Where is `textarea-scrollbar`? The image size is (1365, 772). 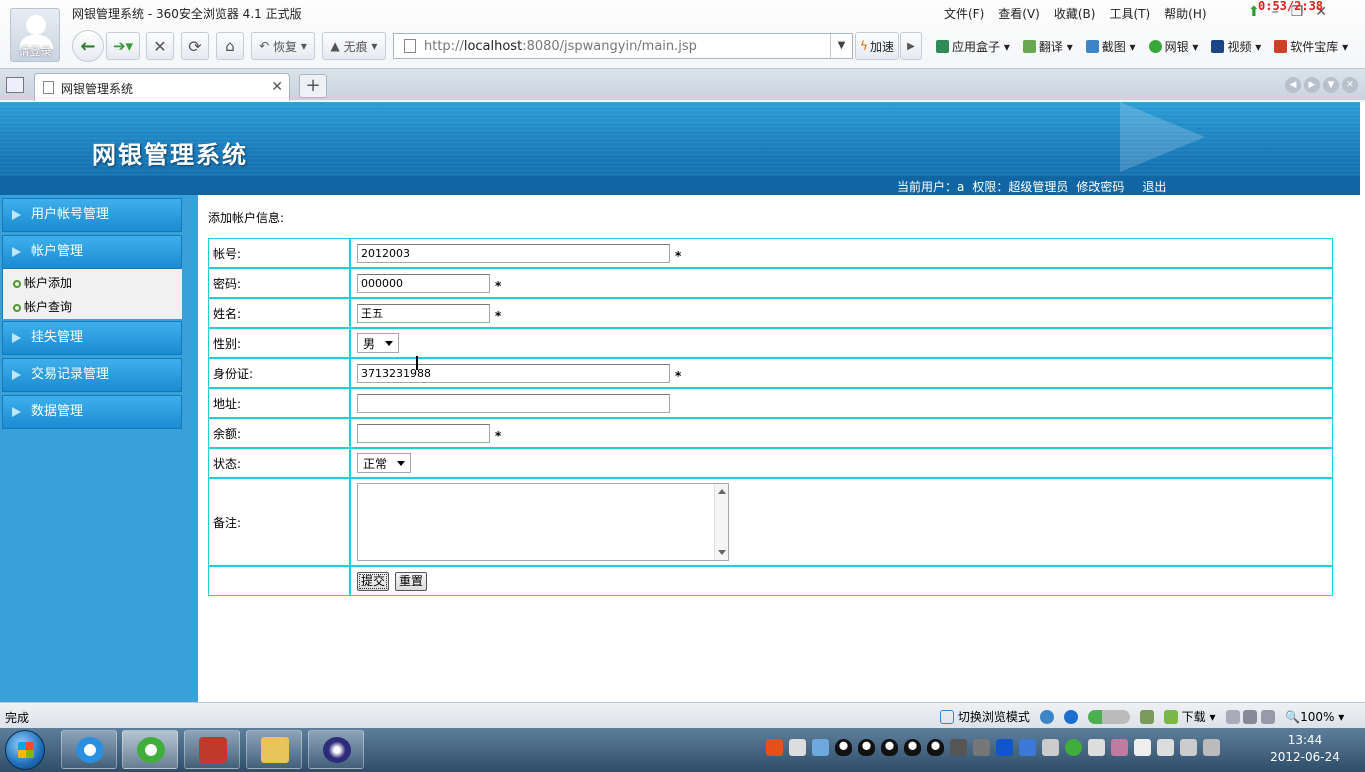 textarea-scrollbar is located at coordinates (721, 522).